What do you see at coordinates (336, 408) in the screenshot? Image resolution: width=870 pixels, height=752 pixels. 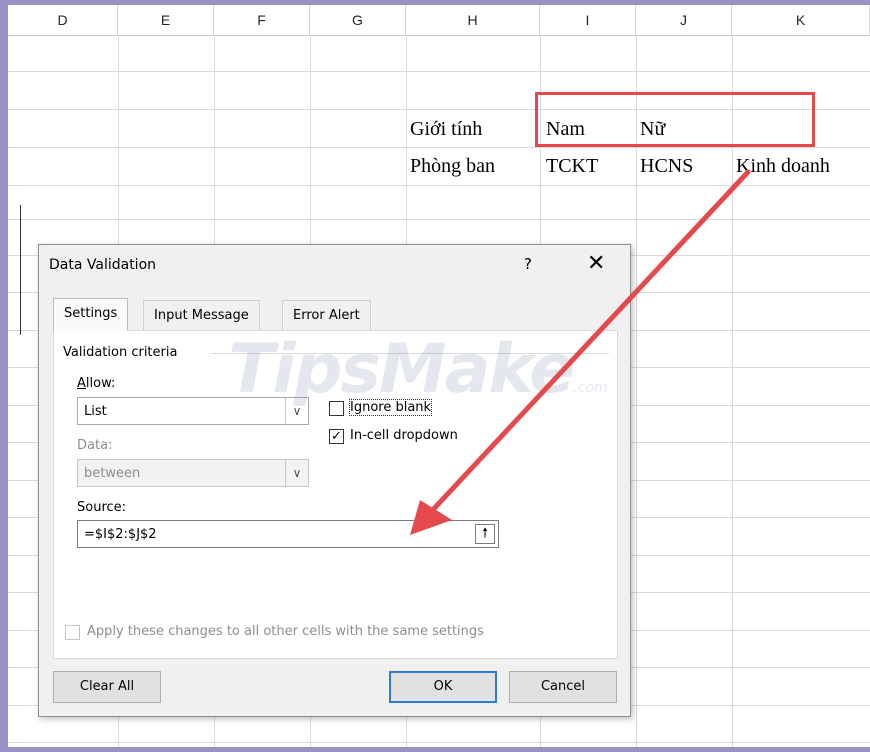 I see `ignore-blank-checkbox` at bounding box center [336, 408].